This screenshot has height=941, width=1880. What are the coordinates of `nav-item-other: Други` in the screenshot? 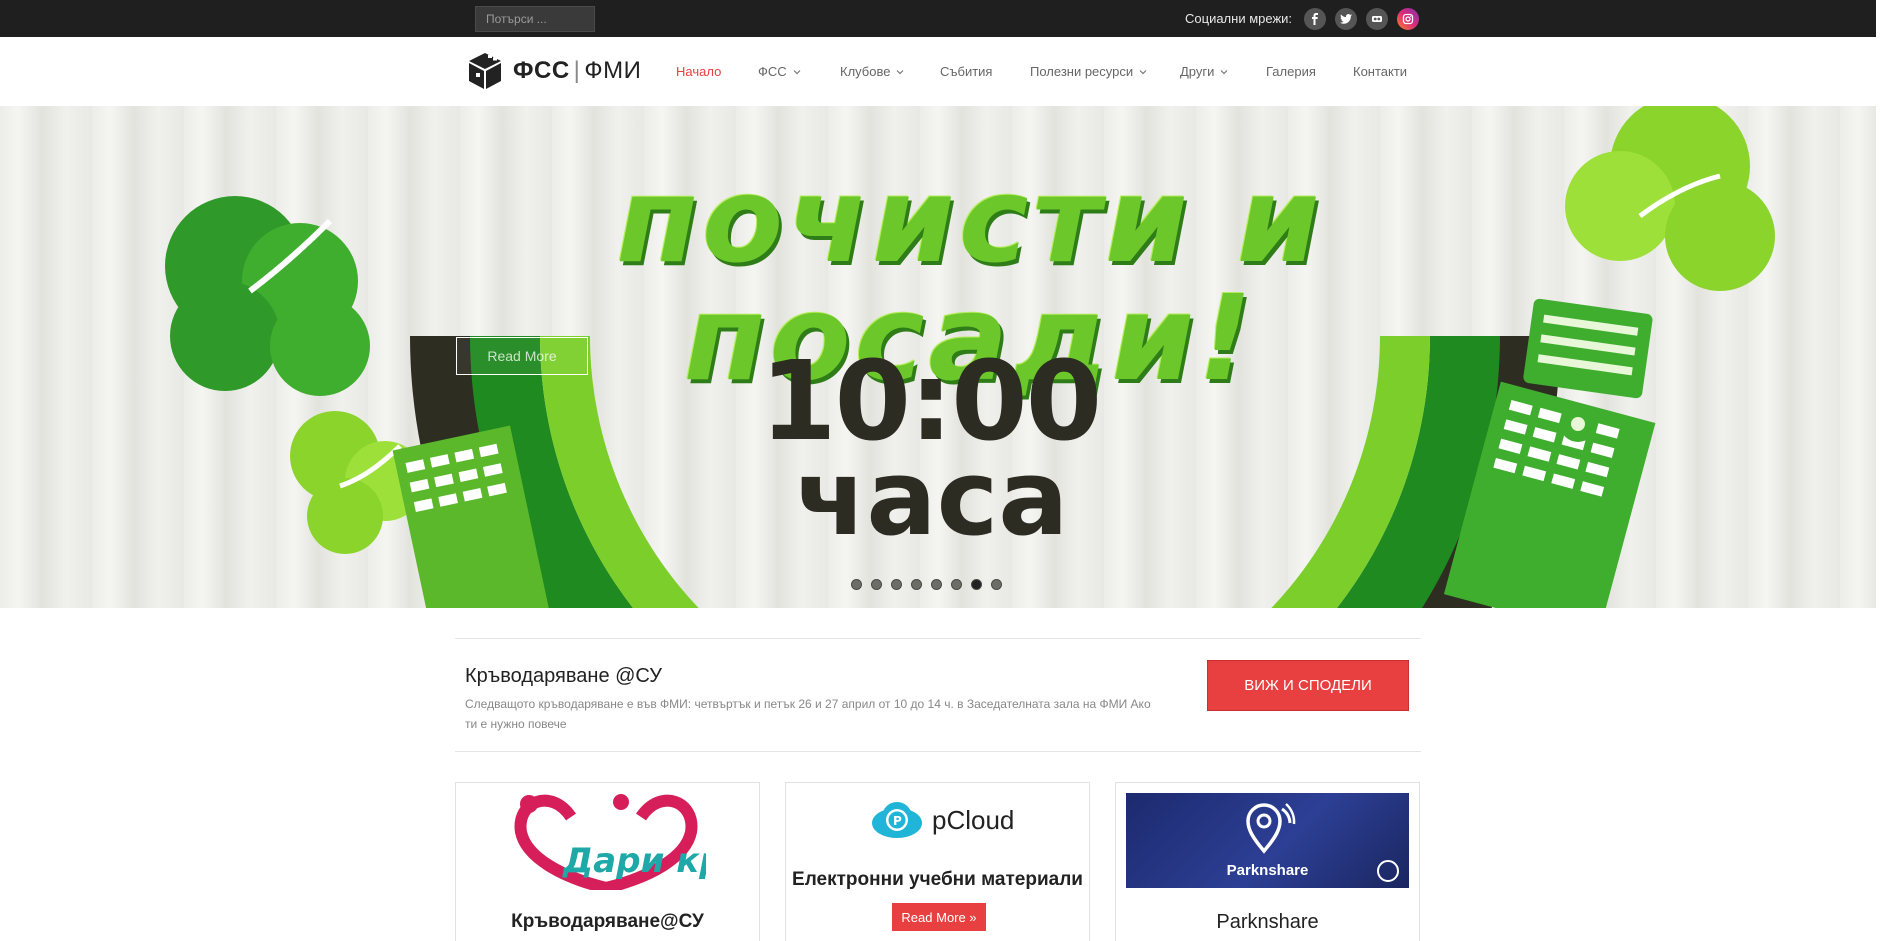 It's located at (1204, 71).